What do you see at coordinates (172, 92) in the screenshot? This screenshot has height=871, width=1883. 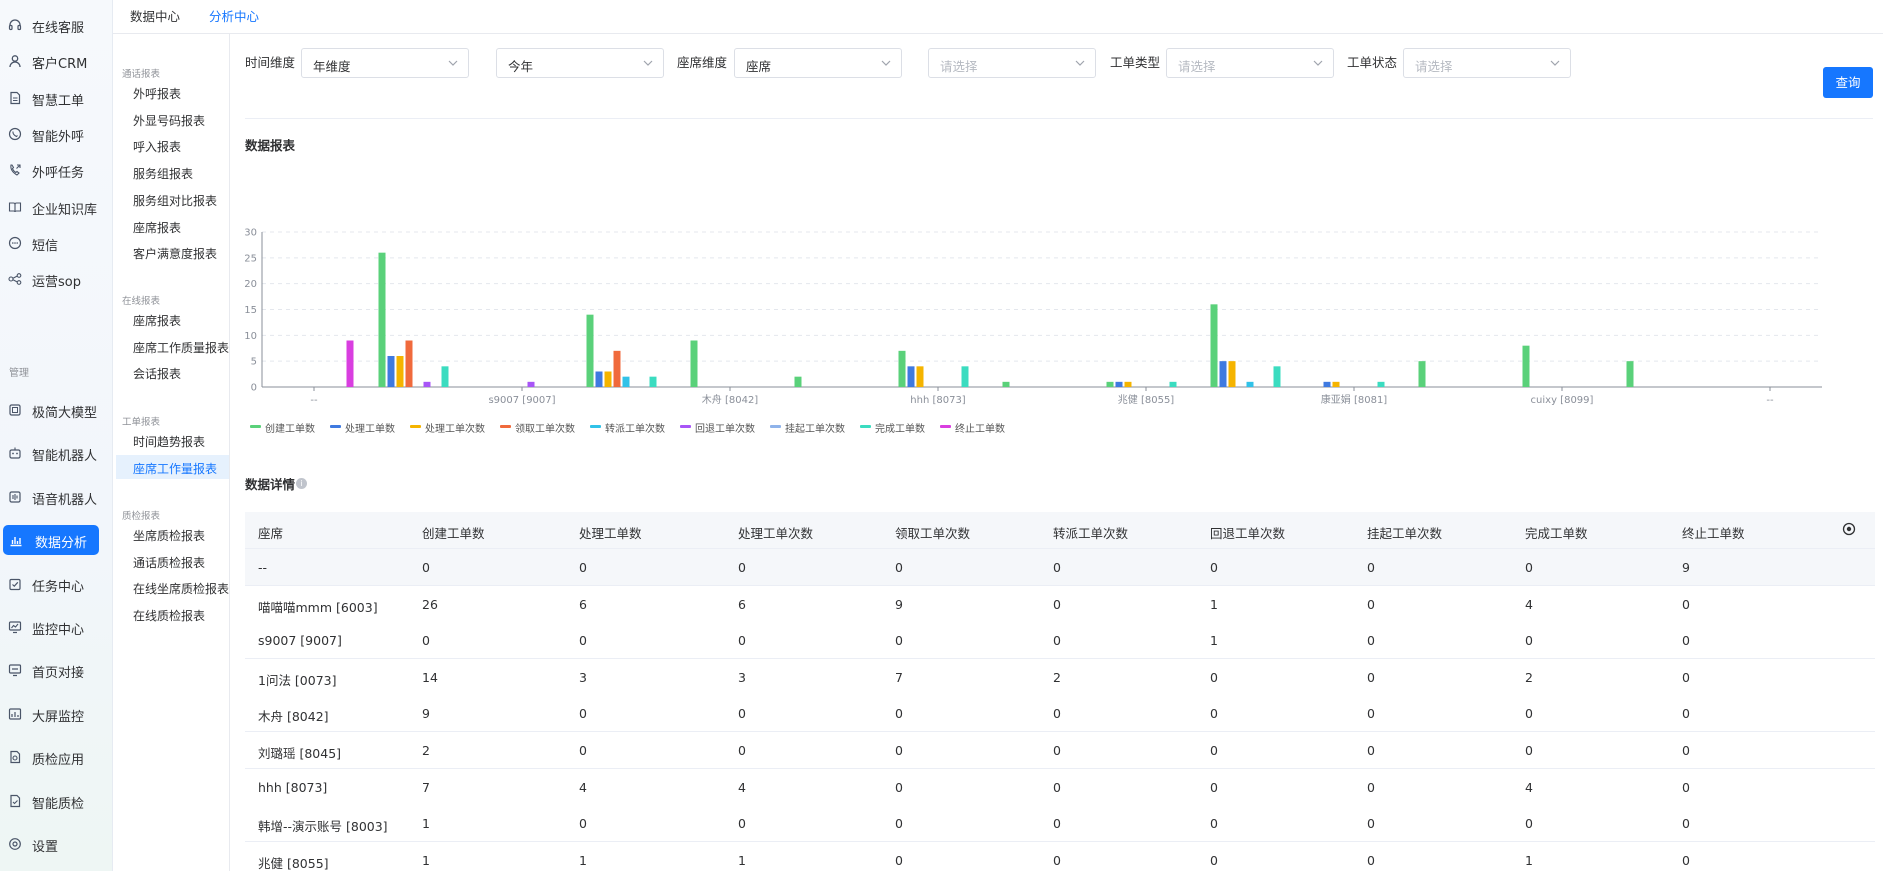 I see `submenu-item: 外呼报表` at bounding box center [172, 92].